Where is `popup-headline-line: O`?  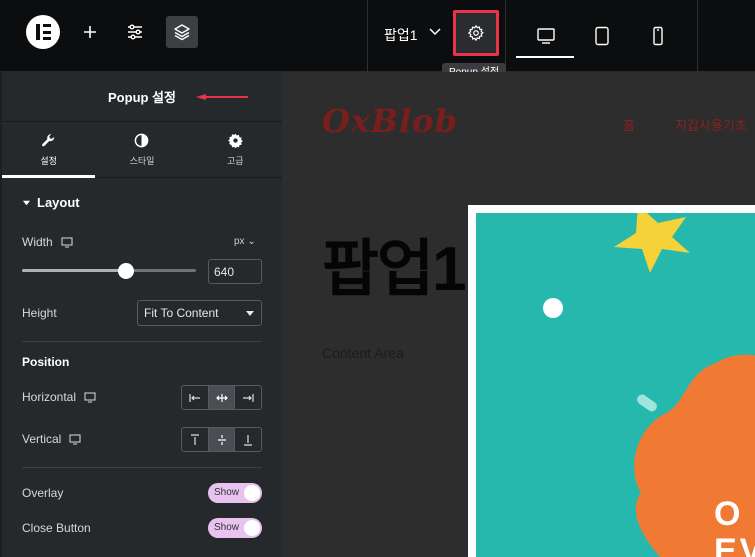 popup-headline-line: O is located at coordinates (729, 514).